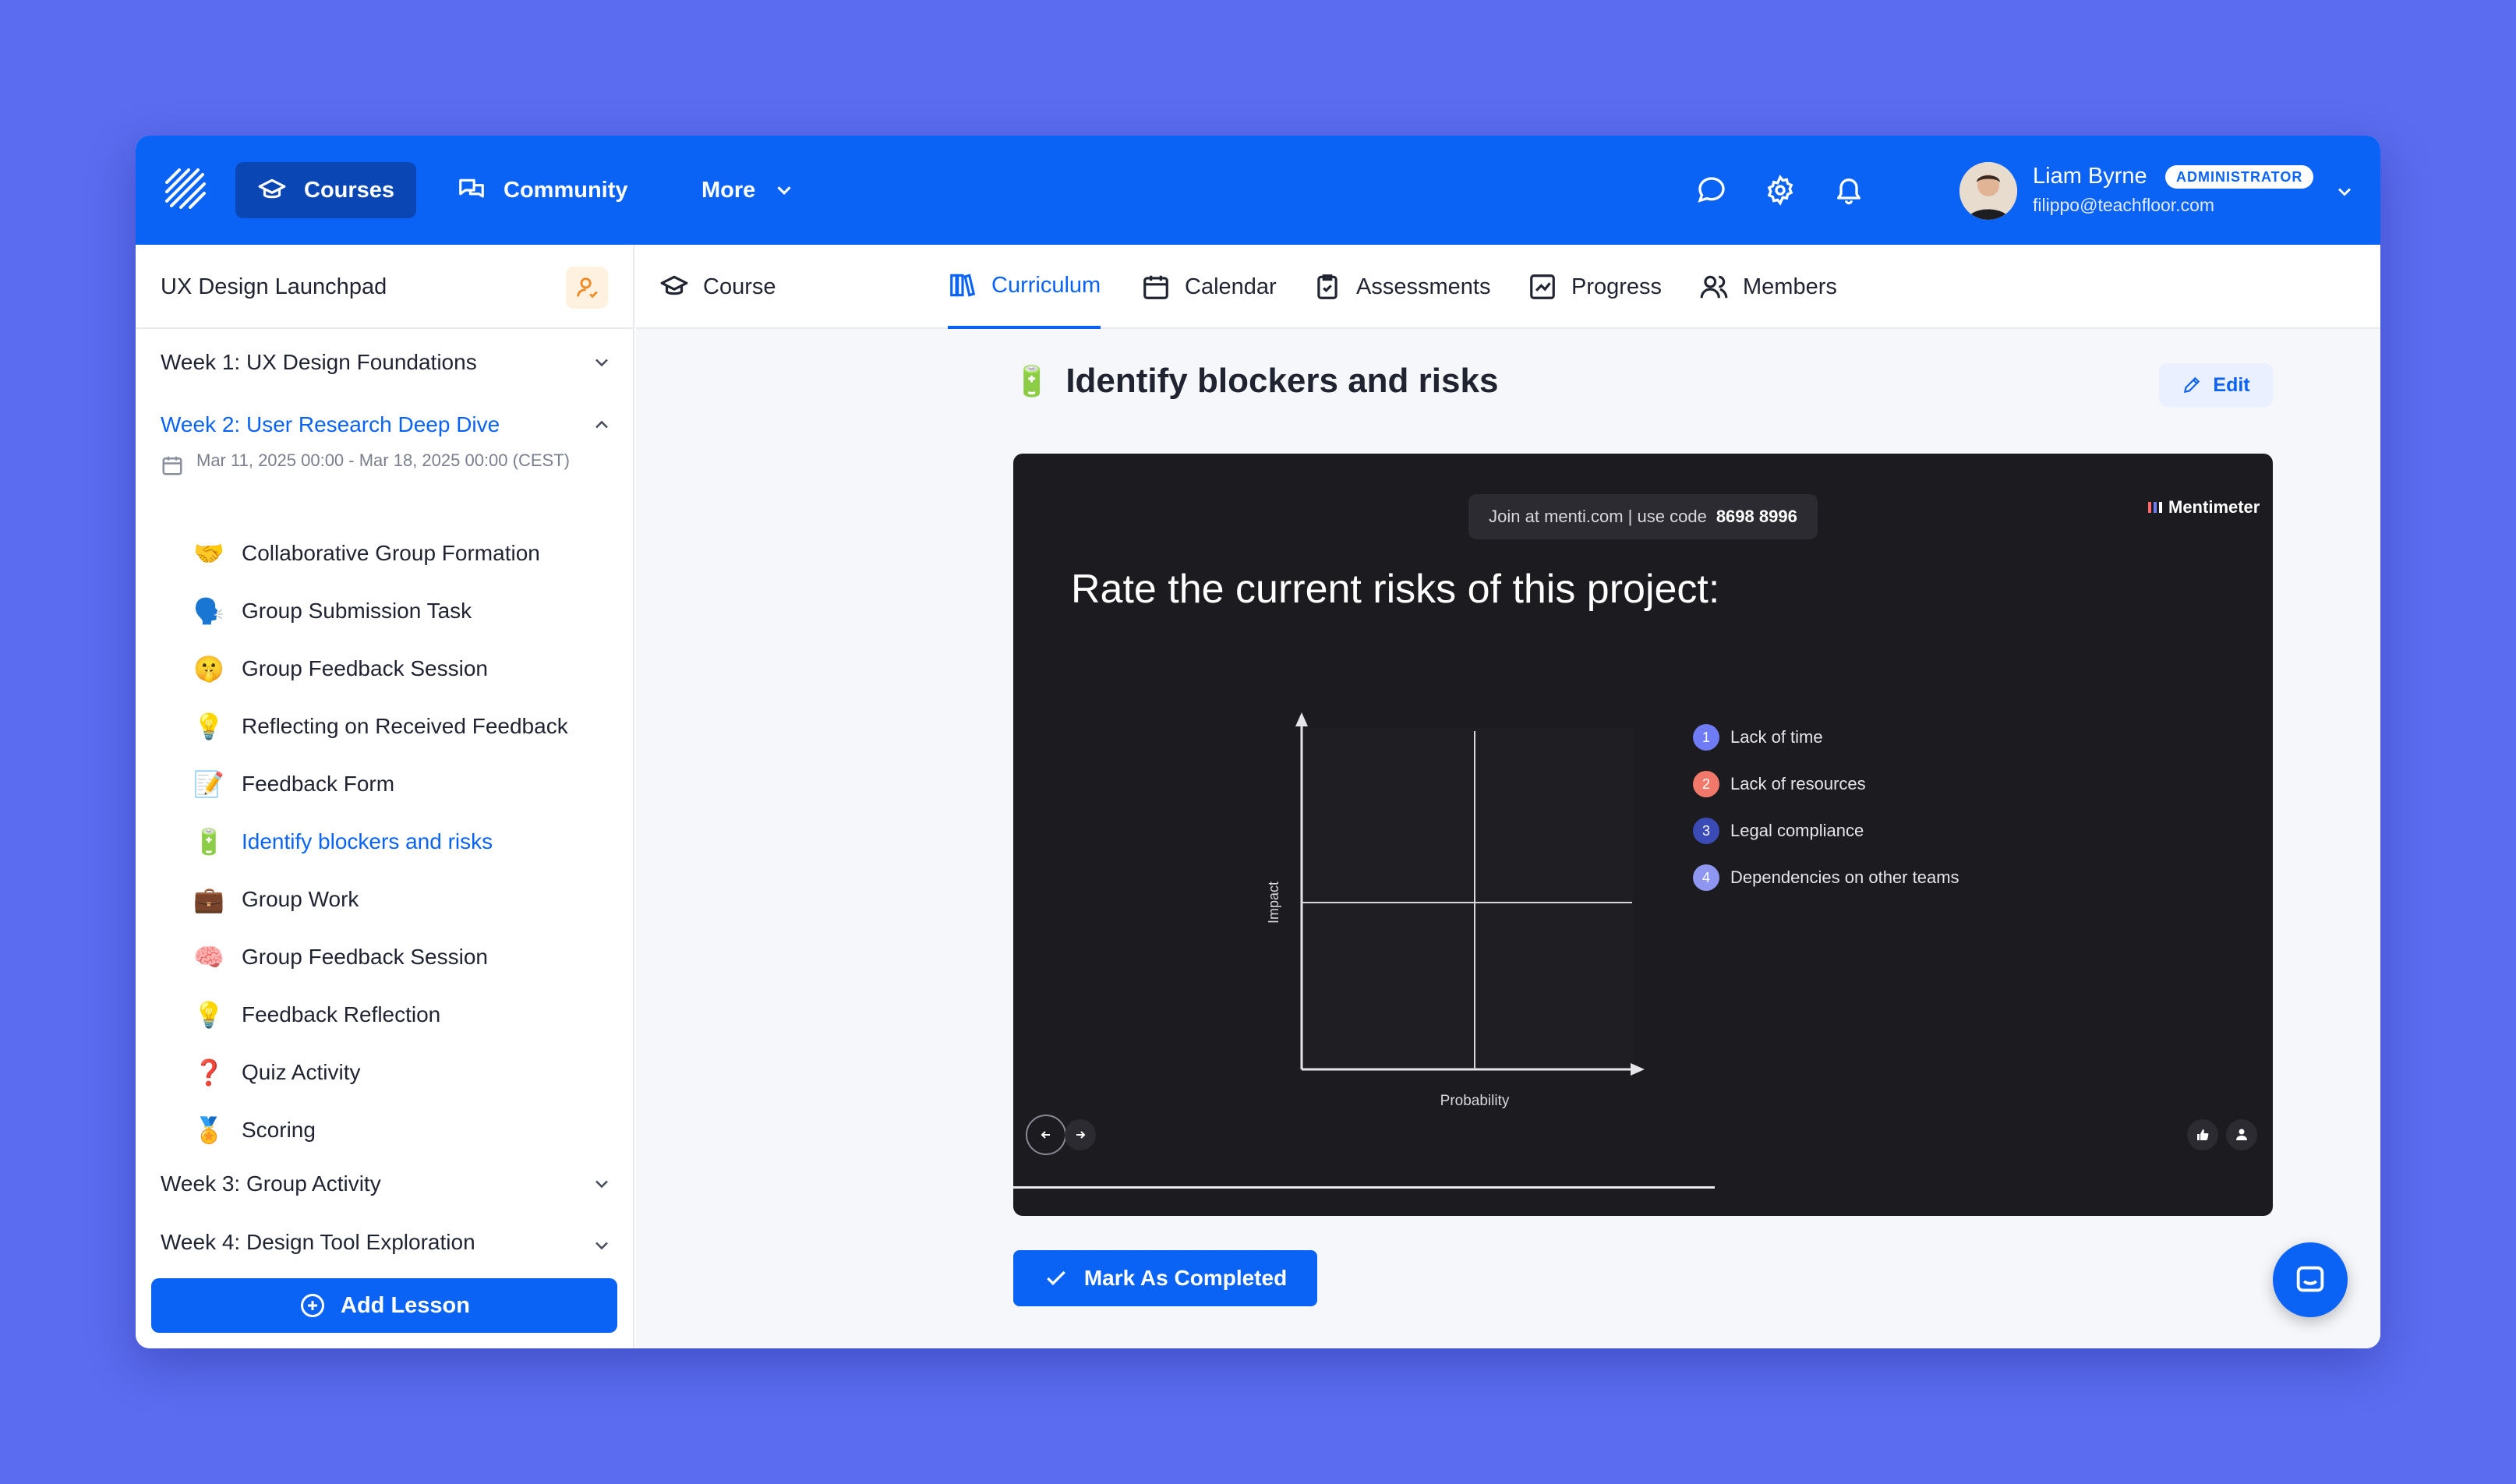 This screenshot has width=2516, height=1484. What do you see at coordinates (1423, 286) in the screenshot?
I see `tab-assessments-label: Assessments` at bounding box center [1423, 286].